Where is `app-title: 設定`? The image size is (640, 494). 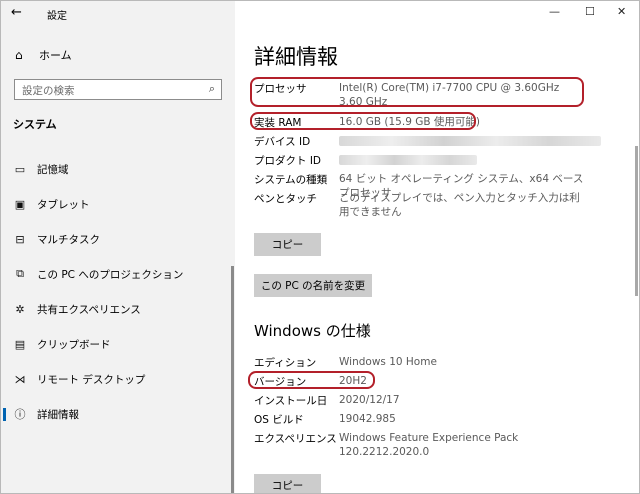
app-title: 設定 is located at coordinates (57, 16).